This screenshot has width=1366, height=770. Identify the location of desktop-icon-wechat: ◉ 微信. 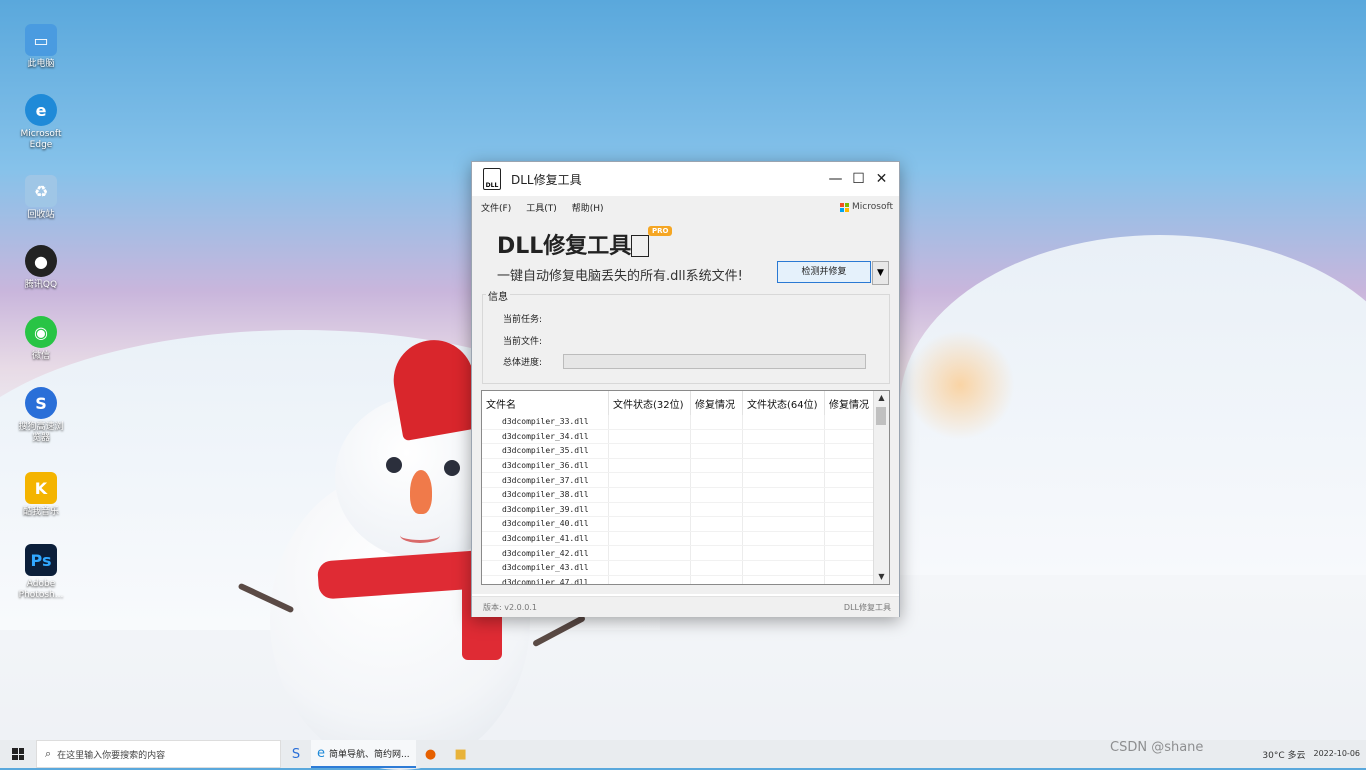
(41, 339).